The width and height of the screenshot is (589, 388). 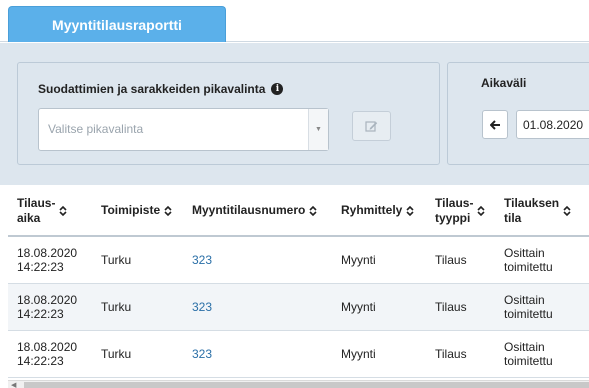 I want to click on header-line2: aika, so click(x=29, y=217).